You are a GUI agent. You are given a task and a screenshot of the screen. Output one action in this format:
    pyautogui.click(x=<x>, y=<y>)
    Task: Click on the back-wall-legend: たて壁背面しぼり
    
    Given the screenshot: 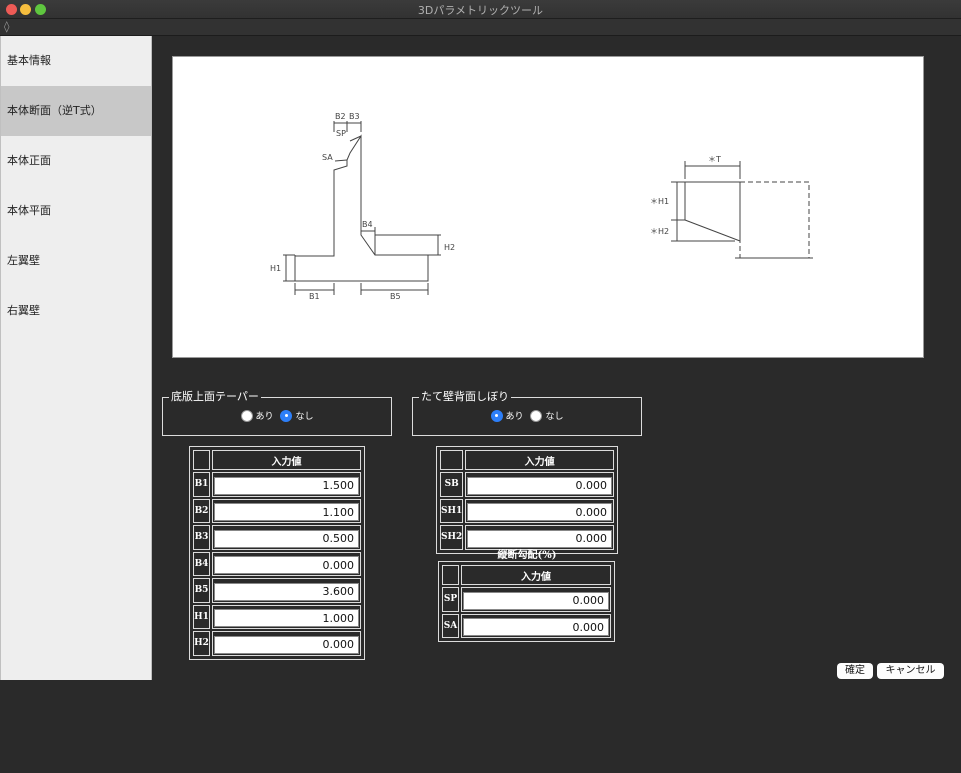 What is the action you would take?
    pyautogui.click(x=465, y=397)
    